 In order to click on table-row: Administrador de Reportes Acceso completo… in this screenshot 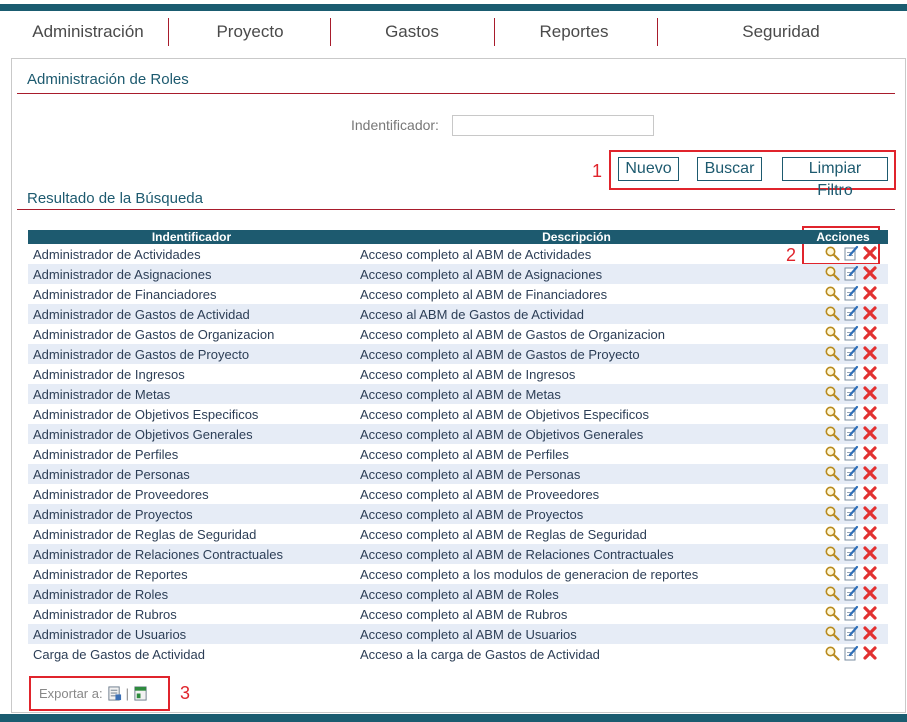, I will do `click(458, 574)`.